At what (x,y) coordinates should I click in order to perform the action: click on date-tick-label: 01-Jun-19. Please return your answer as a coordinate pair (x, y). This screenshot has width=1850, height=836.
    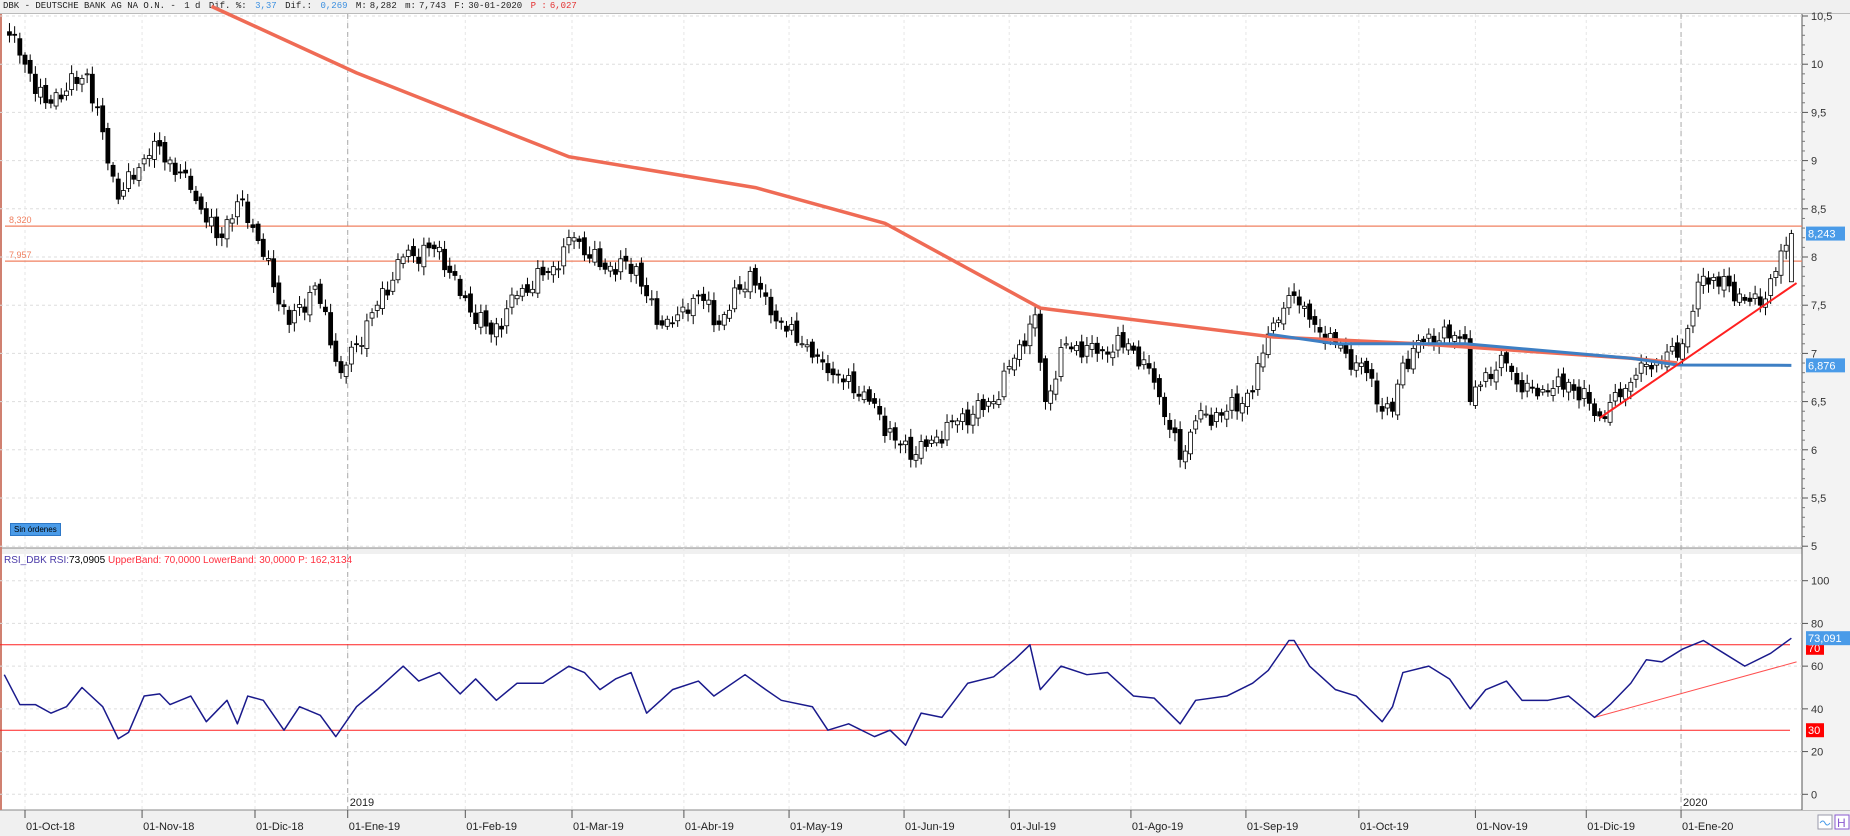
    Looking at the image, I should click on (930, 827).